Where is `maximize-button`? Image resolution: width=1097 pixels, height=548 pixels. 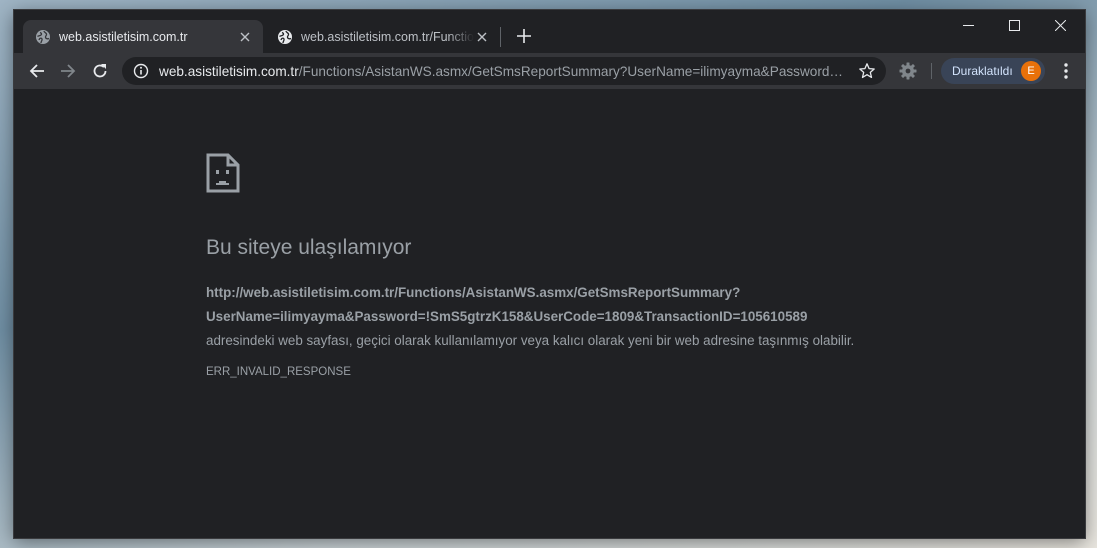
maximize-button is located at coordinates (1014, 25).